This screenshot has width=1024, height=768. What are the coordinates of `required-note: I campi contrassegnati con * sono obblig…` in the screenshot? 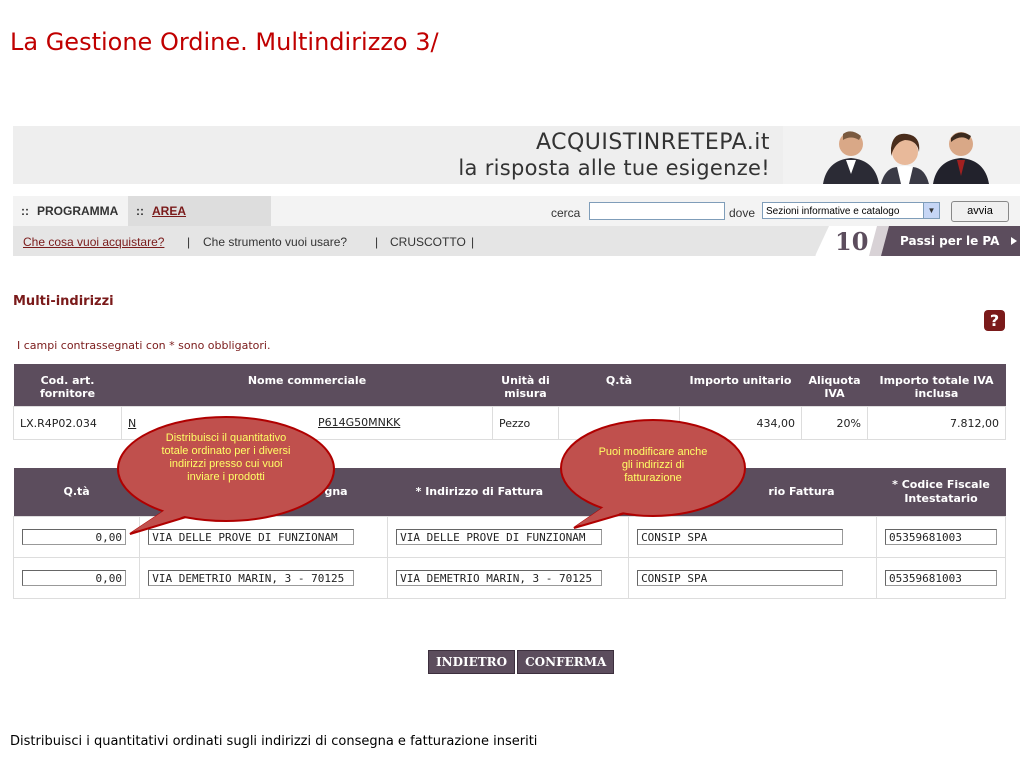 It's located at (144, 345).